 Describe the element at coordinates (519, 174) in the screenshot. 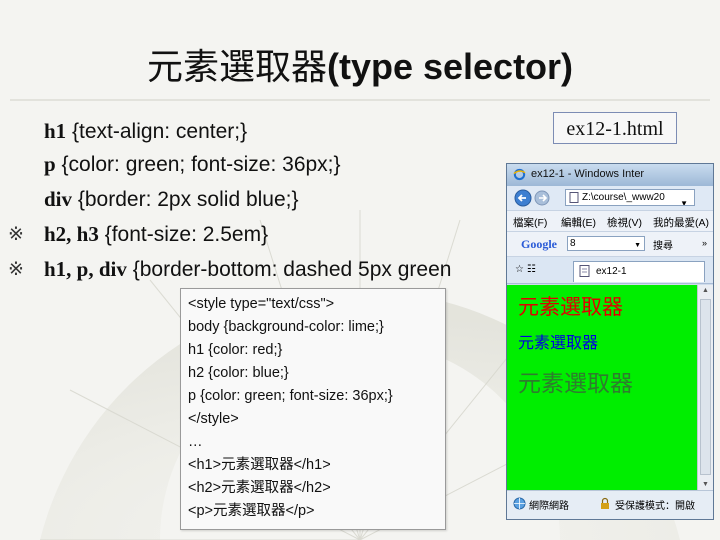

I see `internet-explorer-icon` at that location.